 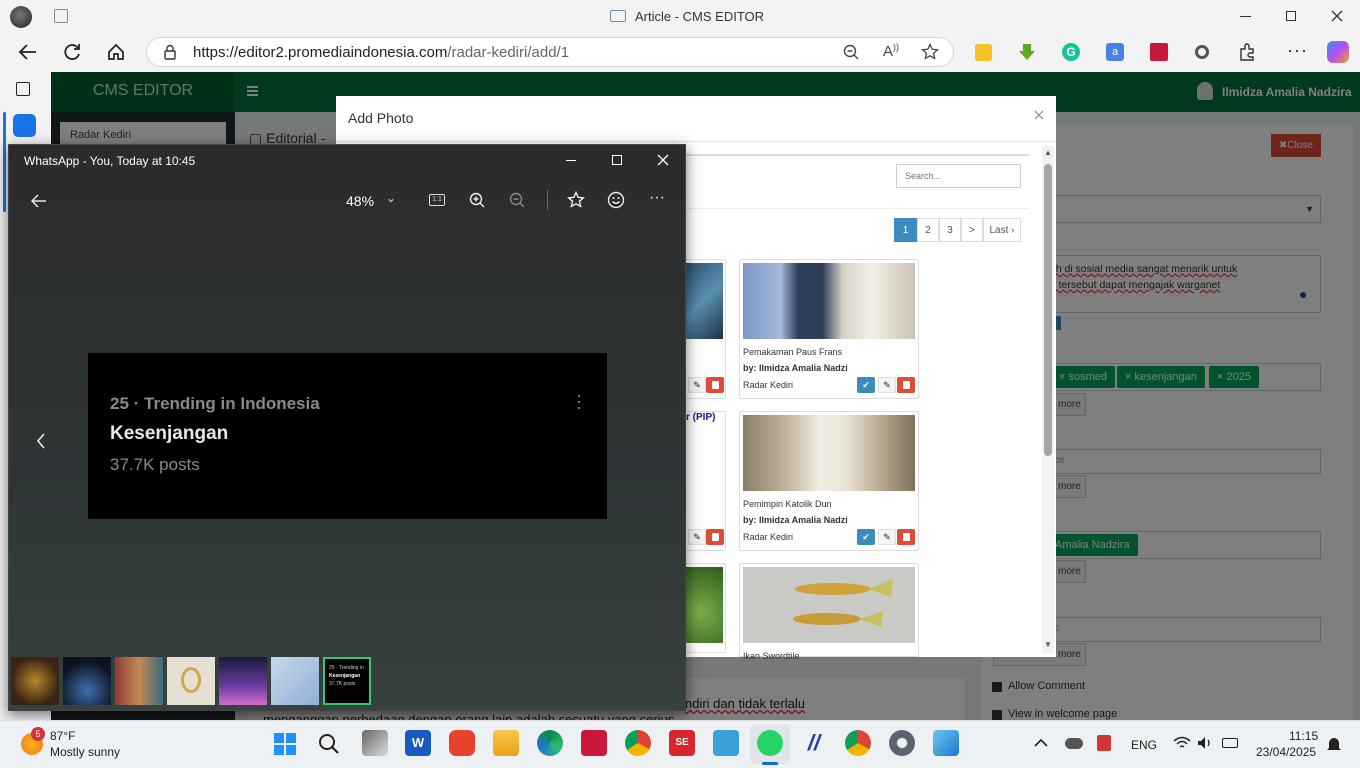 What do you see at coordinates (62, 736) in the screenshot?
I see `weather-temp: 87°F` at bounding box center [62, 736].